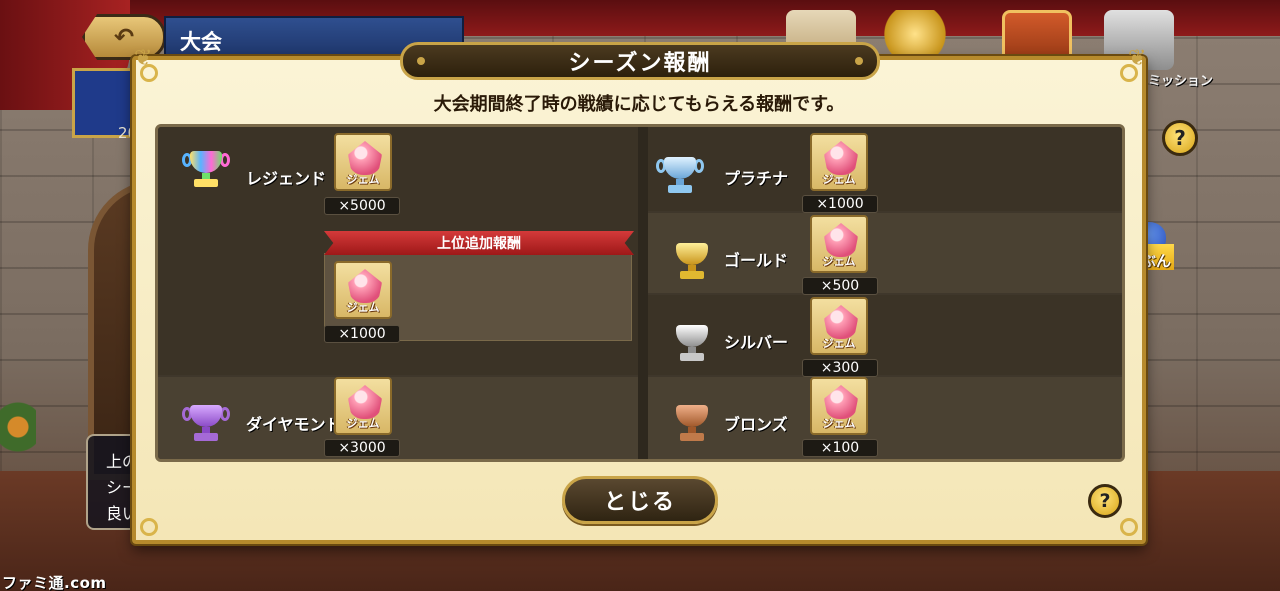 The image size is (1280, 591). I want to click on rank-name: ダイヤモンド, so click(294, 424).